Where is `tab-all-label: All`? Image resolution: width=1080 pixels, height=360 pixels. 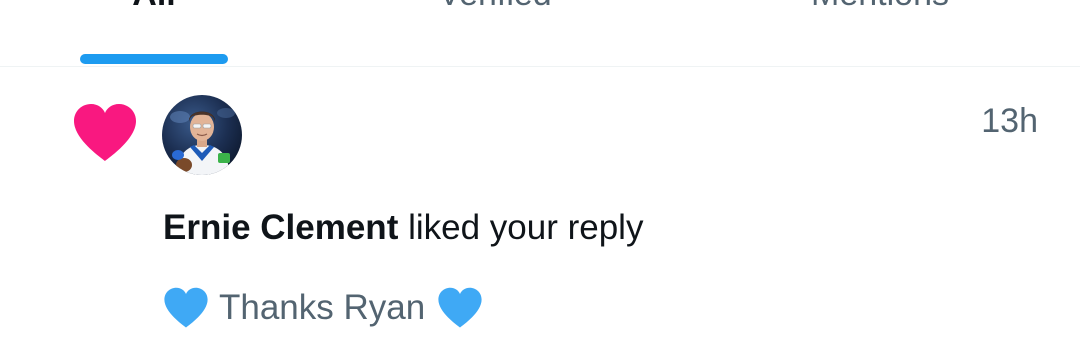 tab-all-label: All is located at coordinates (154, 7).